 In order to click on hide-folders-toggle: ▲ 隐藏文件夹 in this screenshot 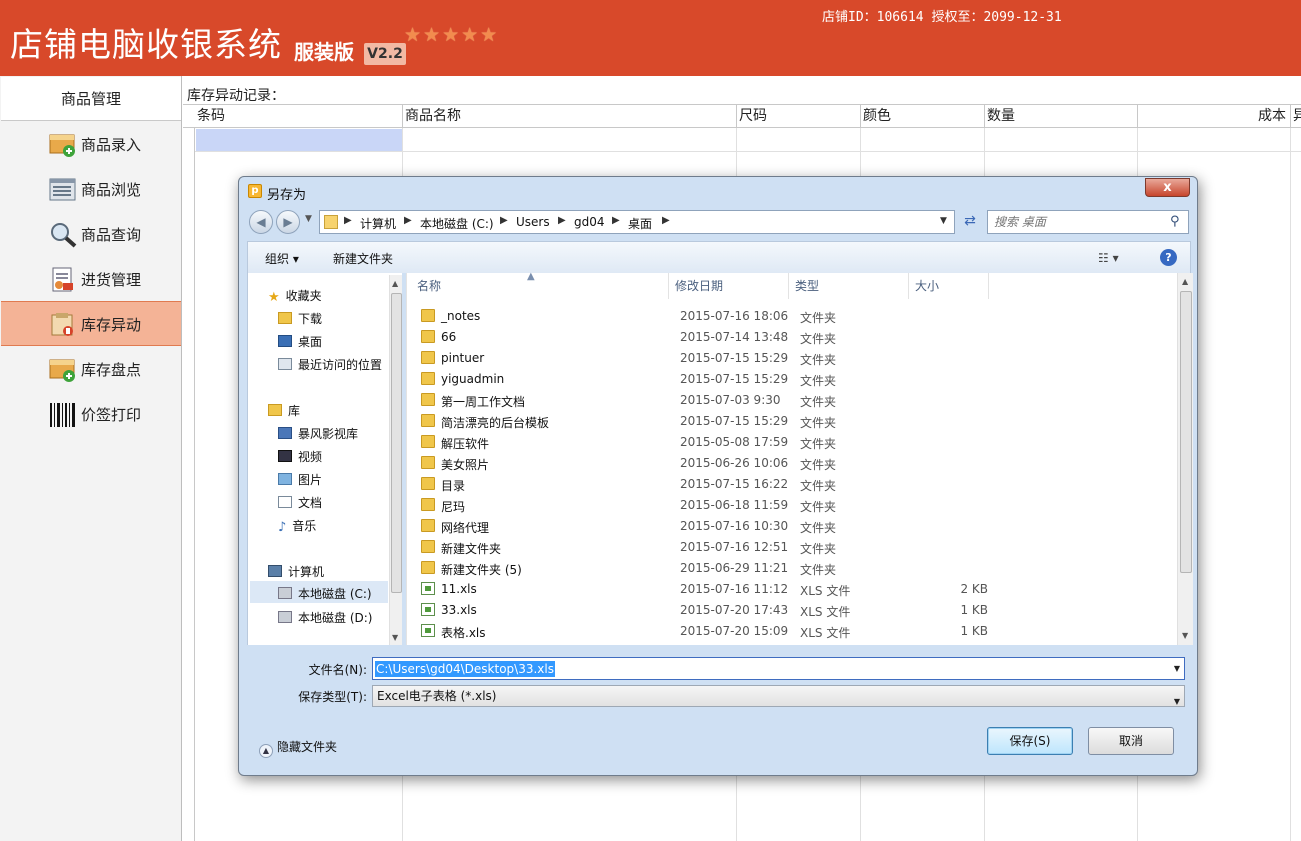, I will do `click(298, 748)`.